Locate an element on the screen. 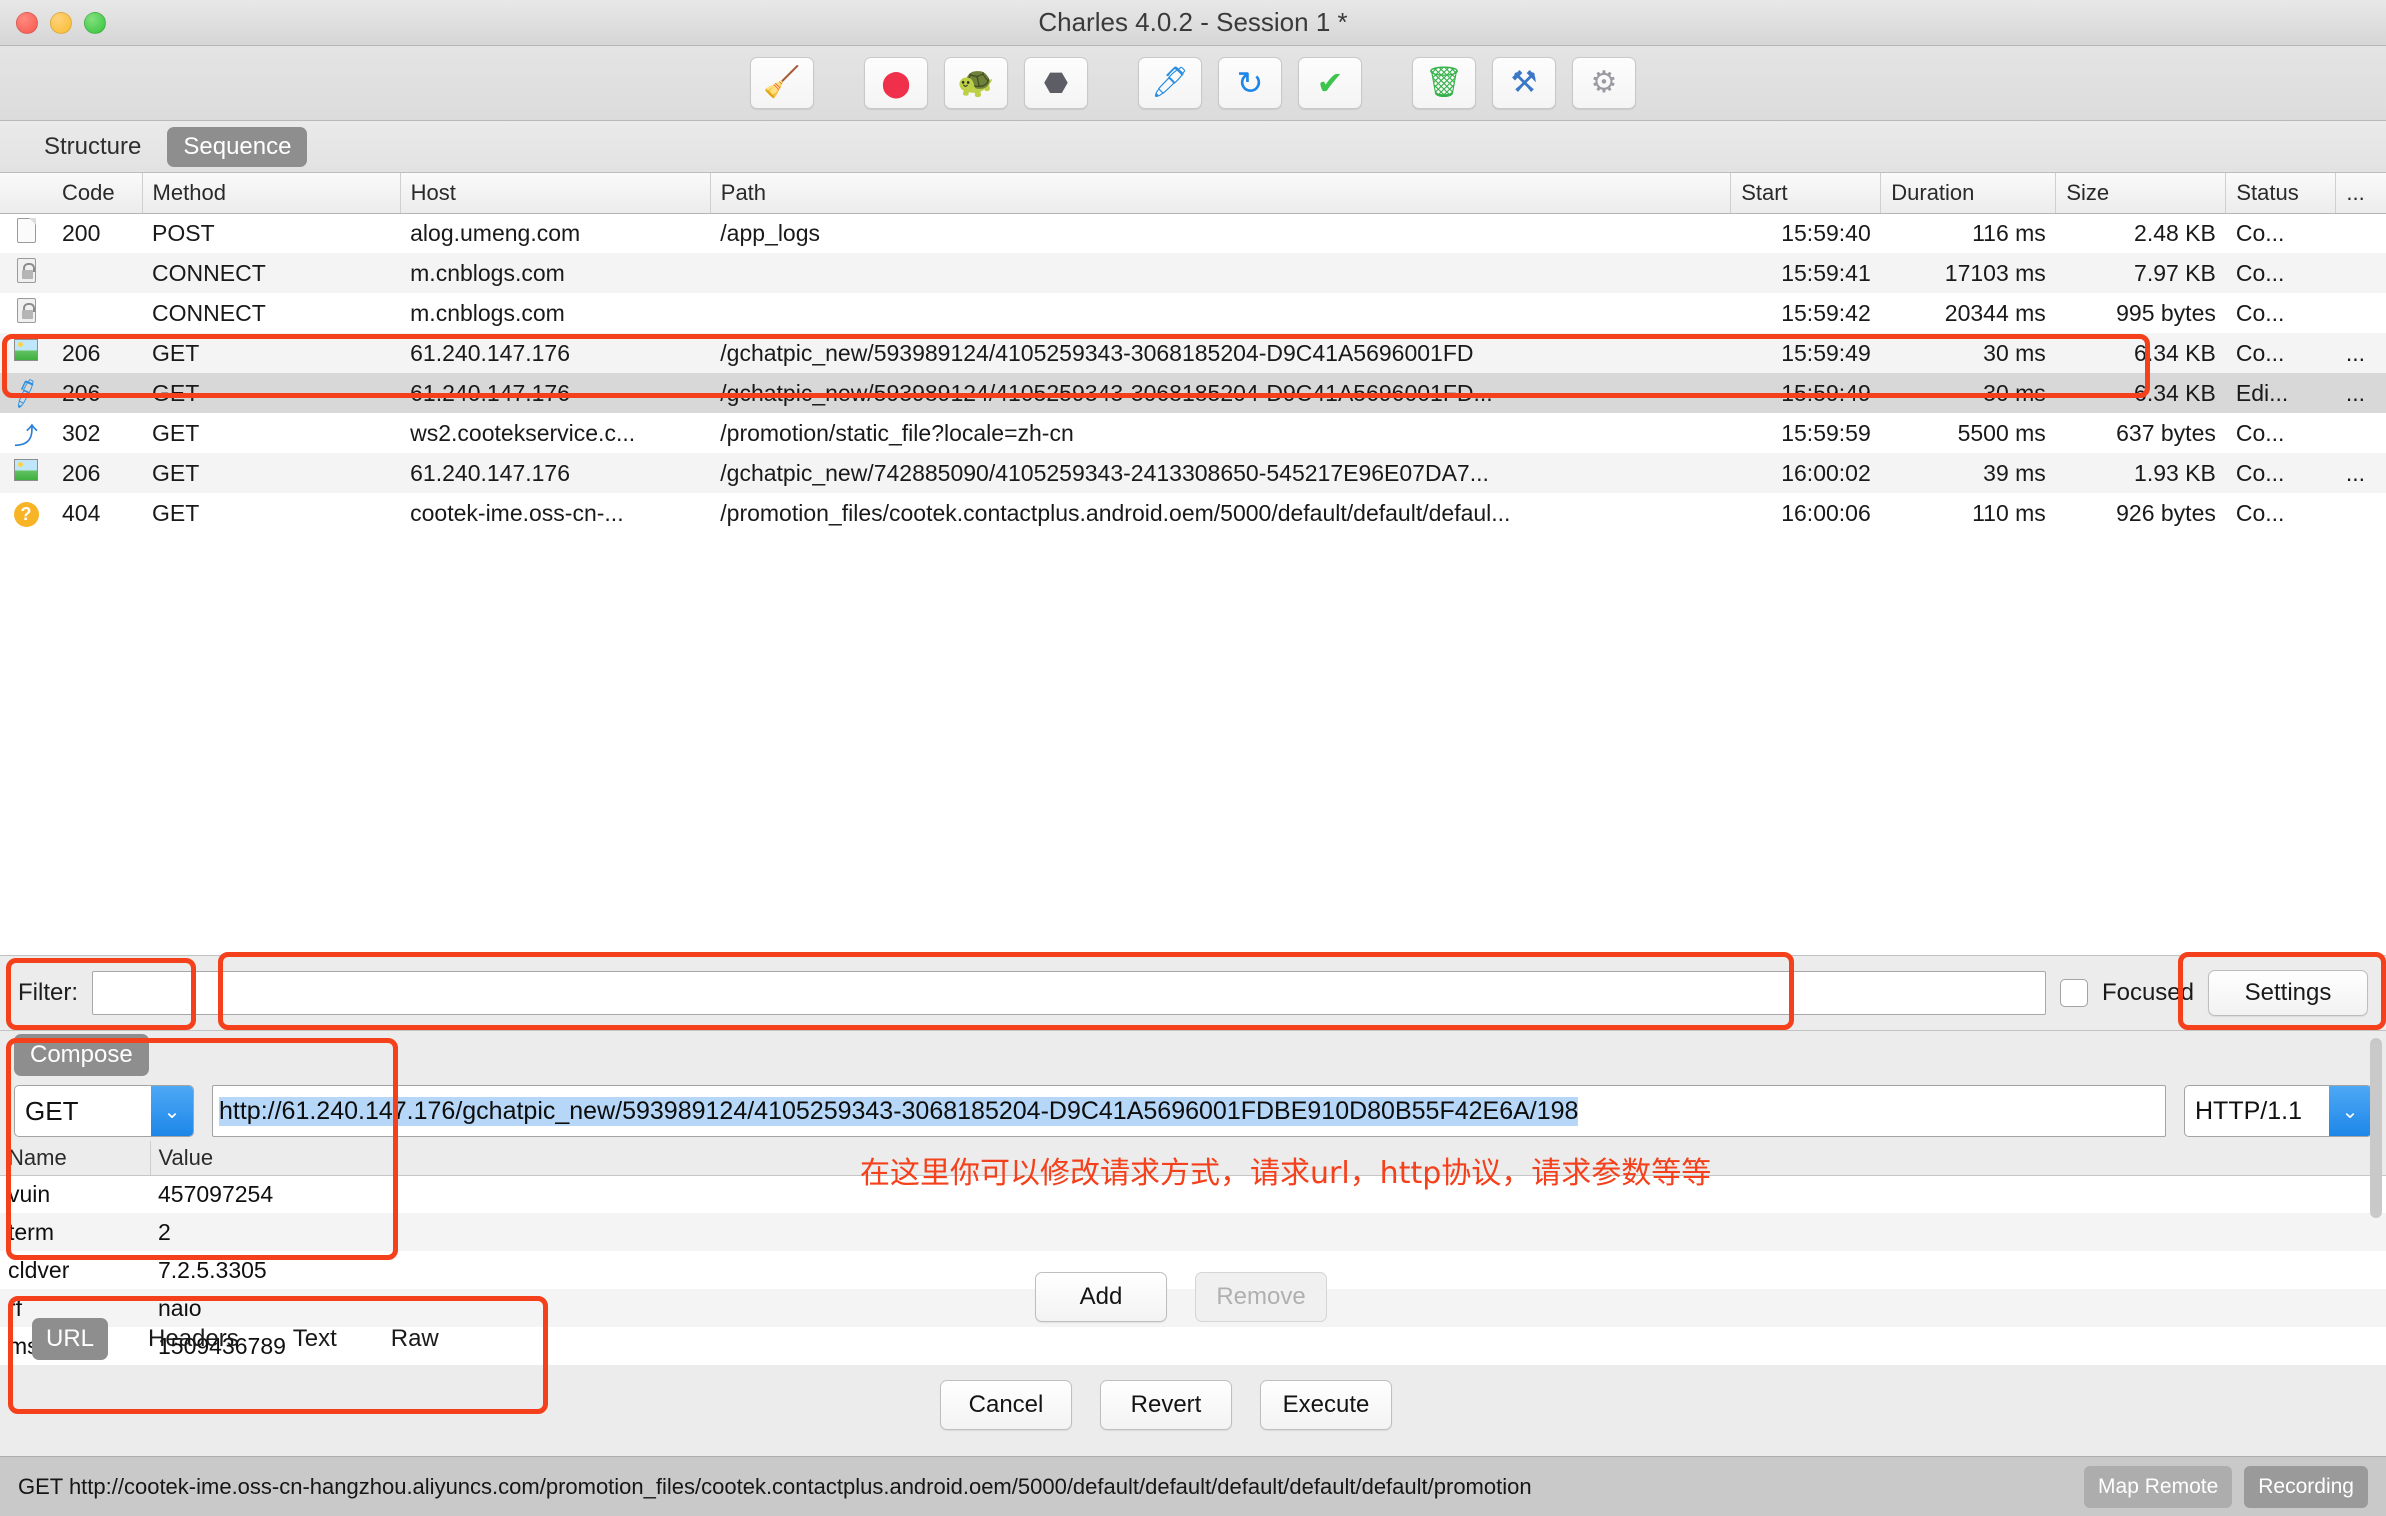 The height and width of the screenshot is (1516, 2386). throttle-button: 🐢 is located at coordinates (976, 83).